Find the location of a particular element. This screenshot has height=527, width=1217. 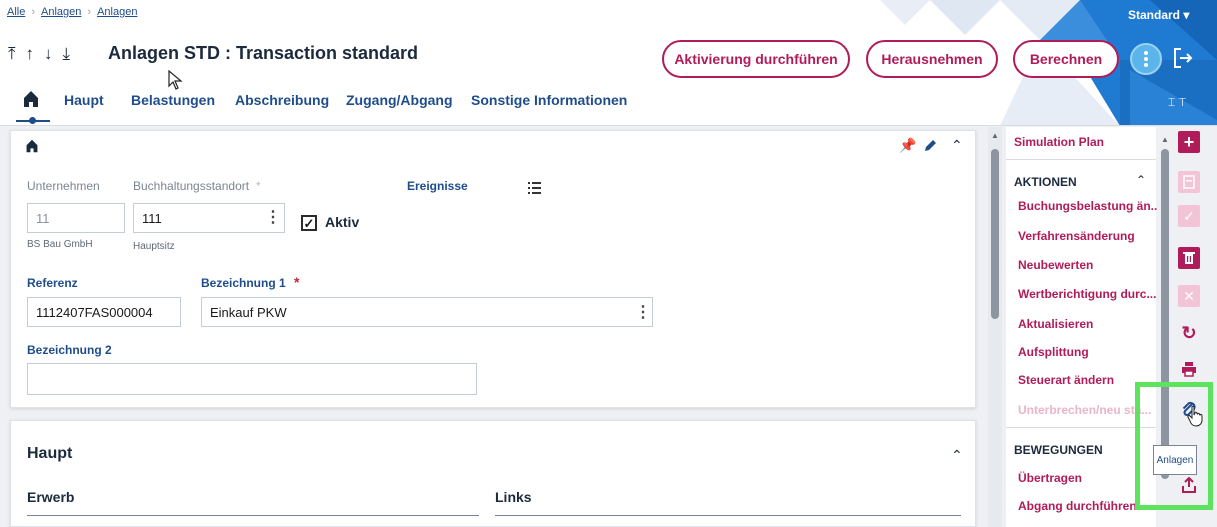

next-record-icon: ↓ is located at coordinates (48, 54).